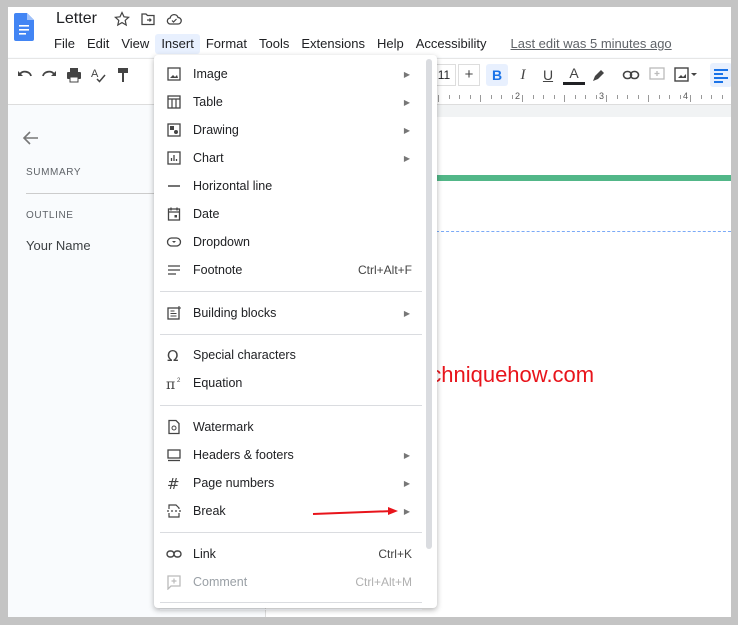 Image resolution: width=738 pixels, height=625 pixels. I want to click on italic-button: I, so click(523, 75).